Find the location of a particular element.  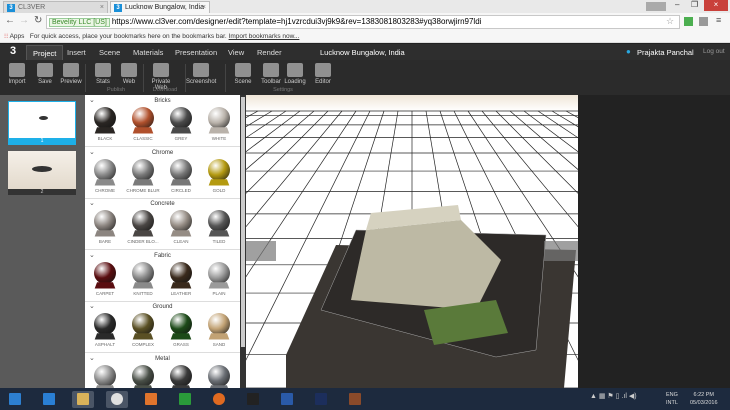

store-taskbar-button is located at coordinates (185, 399).